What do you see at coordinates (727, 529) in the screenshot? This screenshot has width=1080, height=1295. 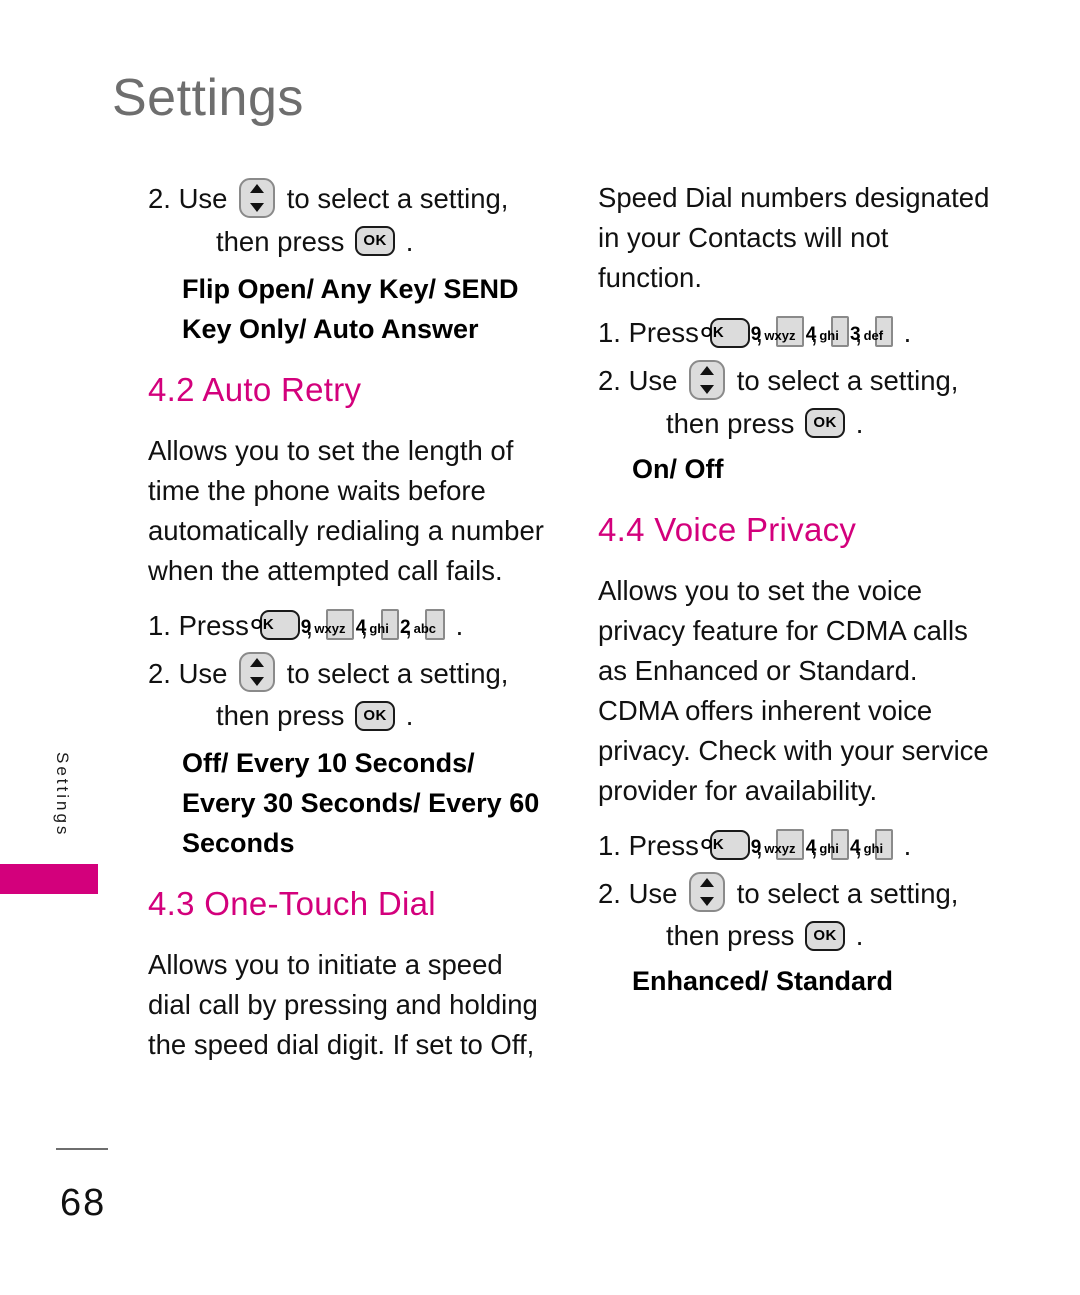 I see `section-heading-44: 4.4 Voice Privacy` at bounding box center [727, 529].